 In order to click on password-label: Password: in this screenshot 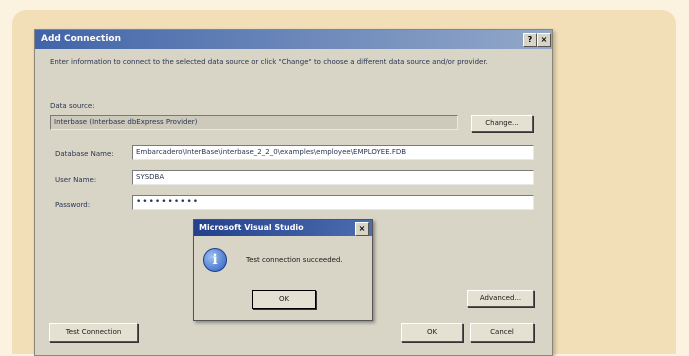, I will do `click(73, 205)`.